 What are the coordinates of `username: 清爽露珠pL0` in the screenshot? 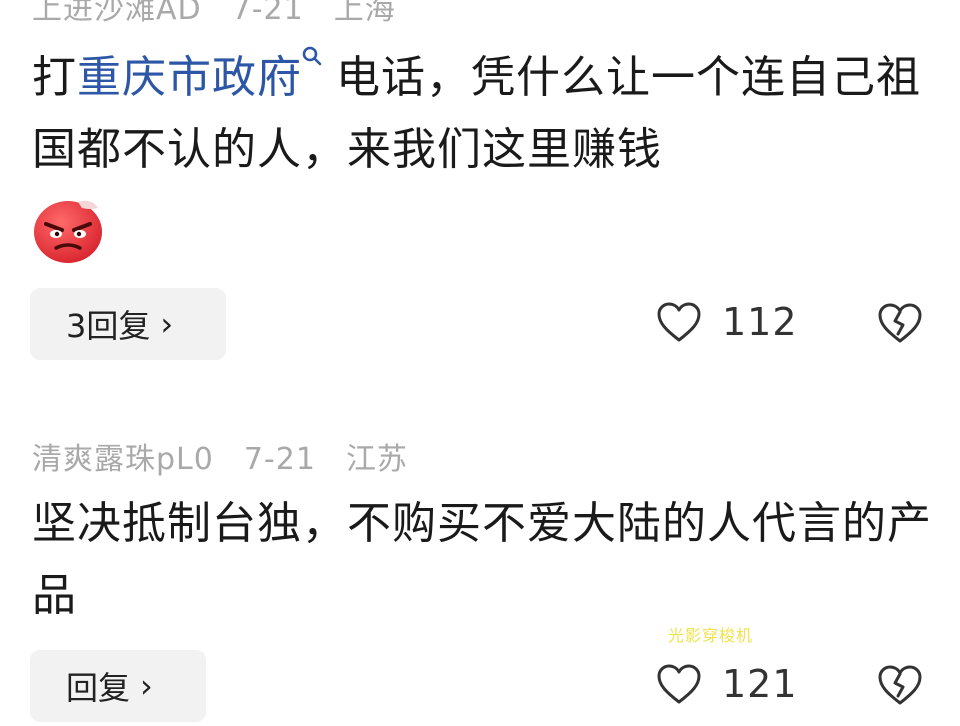 It's located at (123, 459).